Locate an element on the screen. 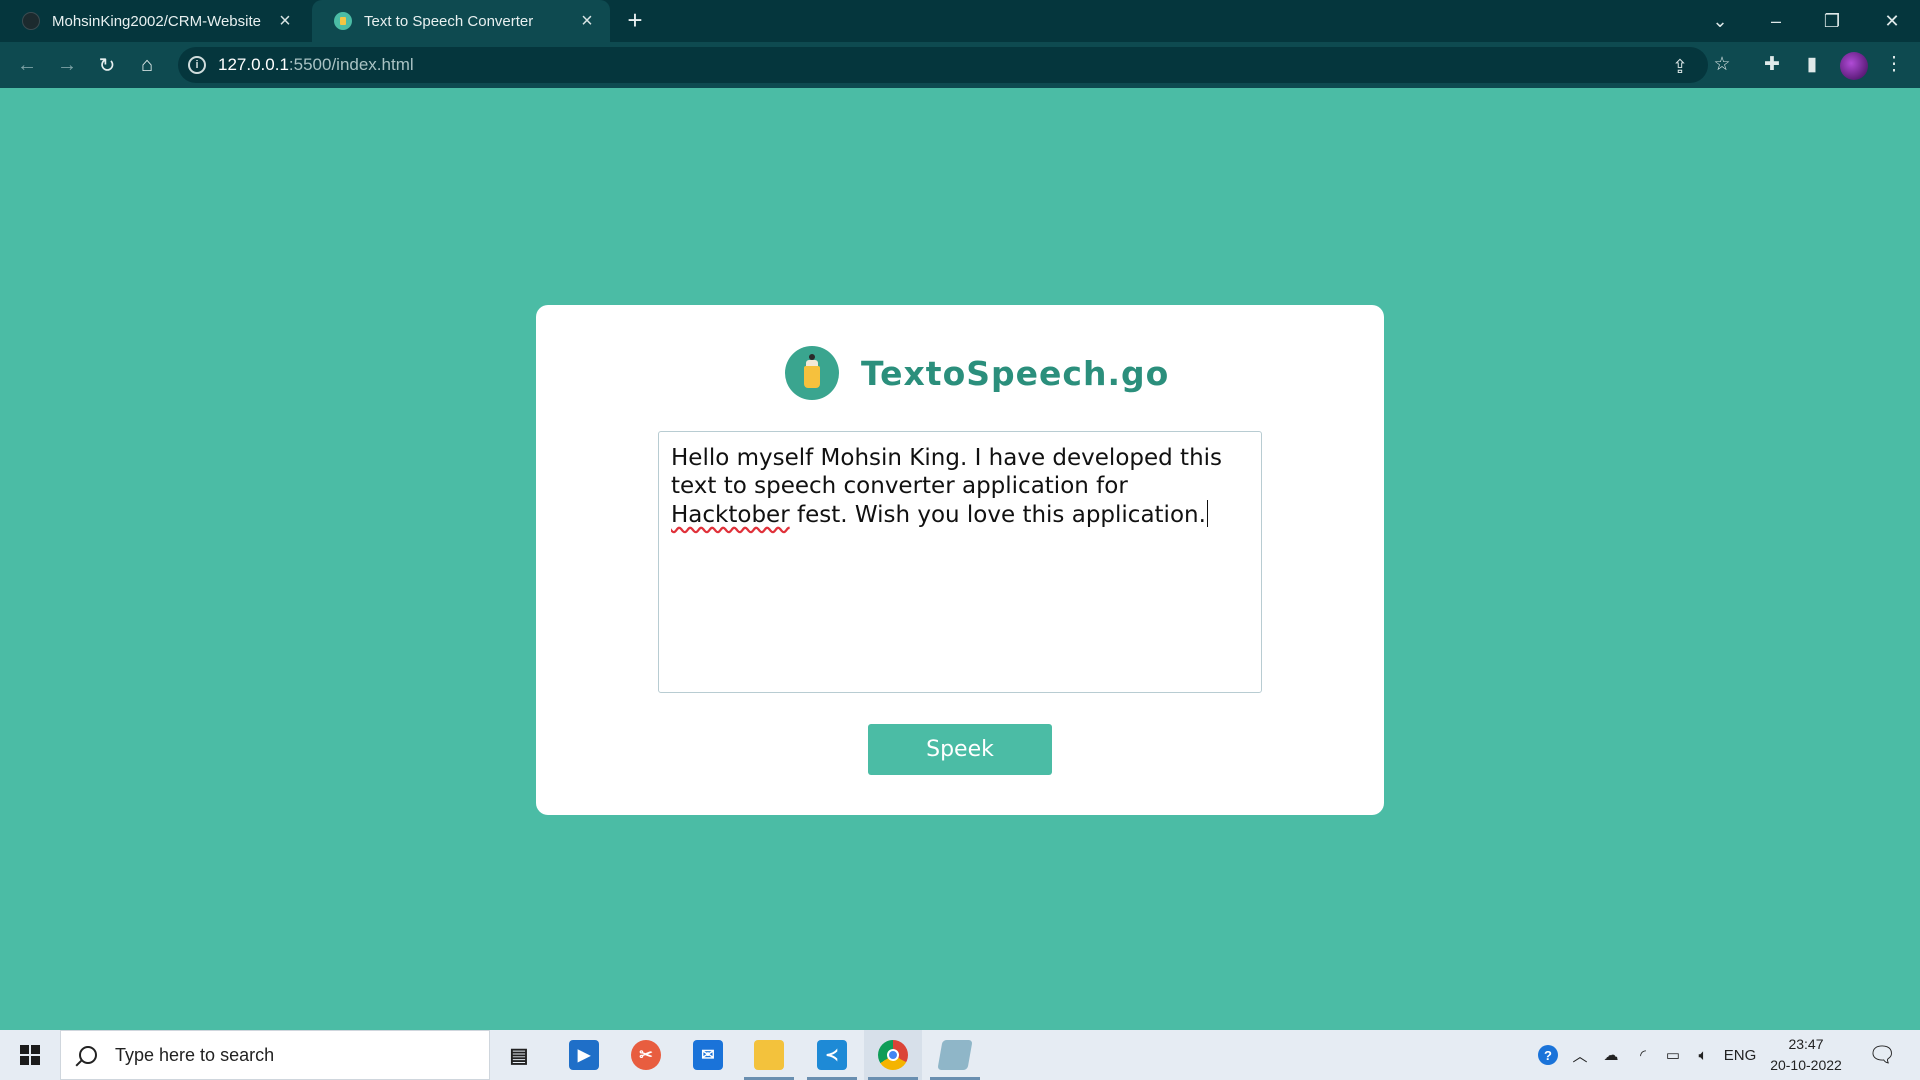  address-bar: i 127.0.0.1 :5500/index.html ⇪ is located at coordinates (943, 65).